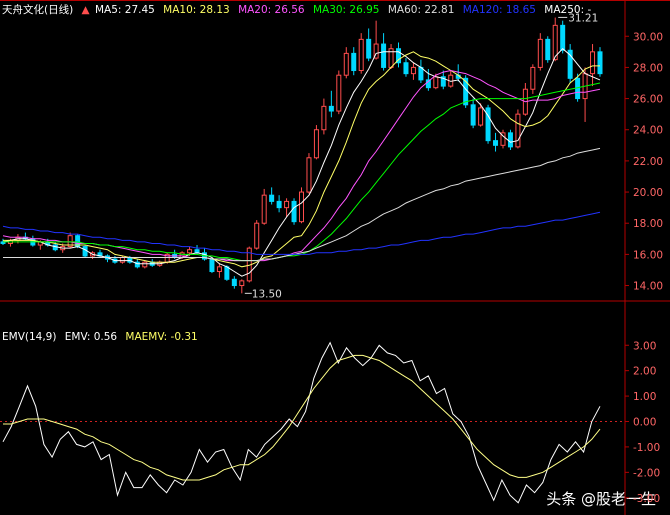 This screenshot has width=670, height=515. Describe the element at coordinates (648, 193) in the screenshot. I see `y-tick-label: 20.00` at that location.